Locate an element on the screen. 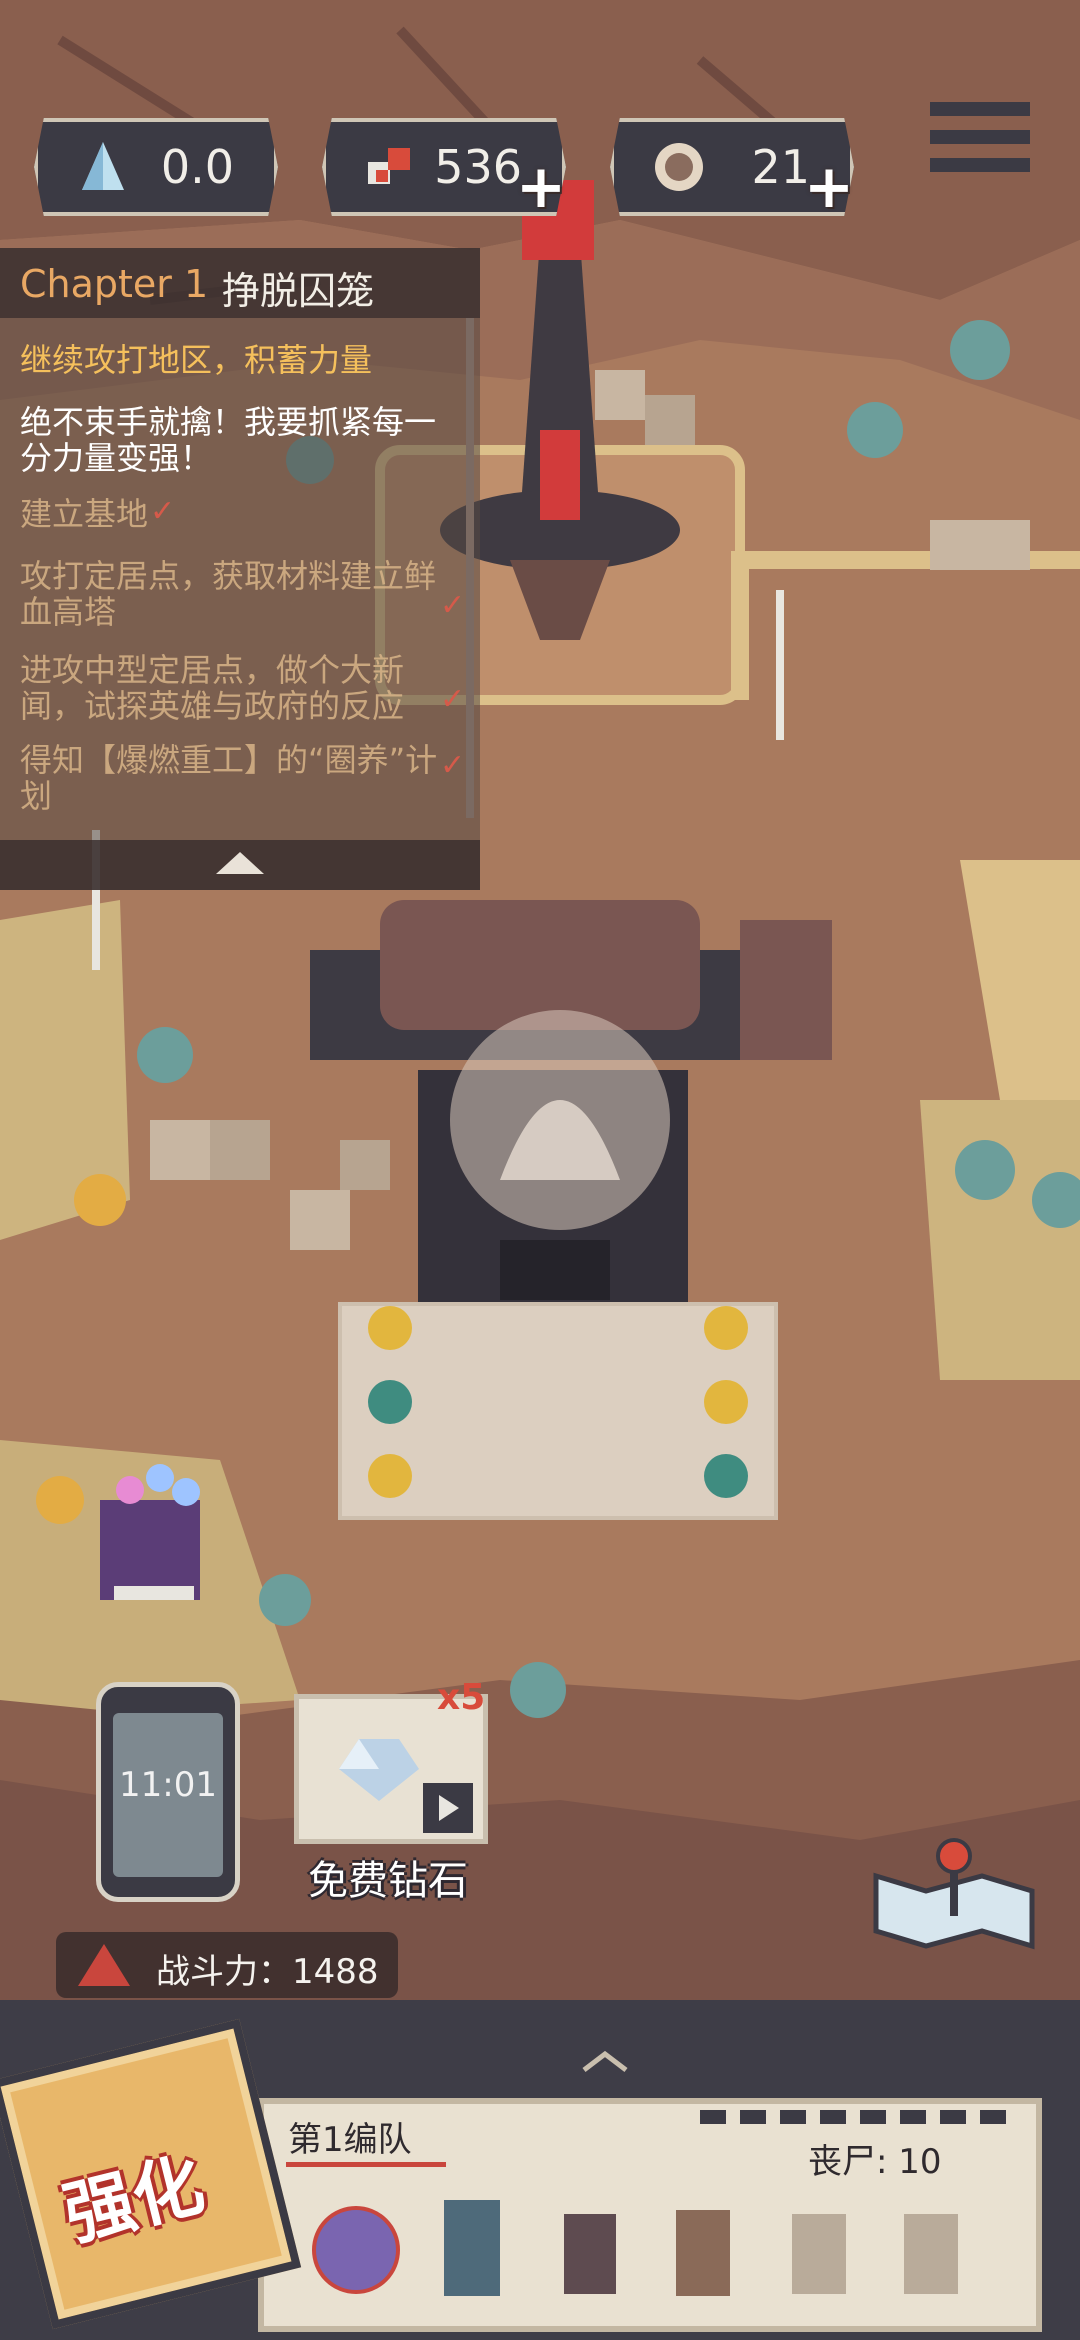 Image resolution: width=1080 pixels, height=2340 pixels. phone-button: 11:01 is located at coordinates (168, 1792).